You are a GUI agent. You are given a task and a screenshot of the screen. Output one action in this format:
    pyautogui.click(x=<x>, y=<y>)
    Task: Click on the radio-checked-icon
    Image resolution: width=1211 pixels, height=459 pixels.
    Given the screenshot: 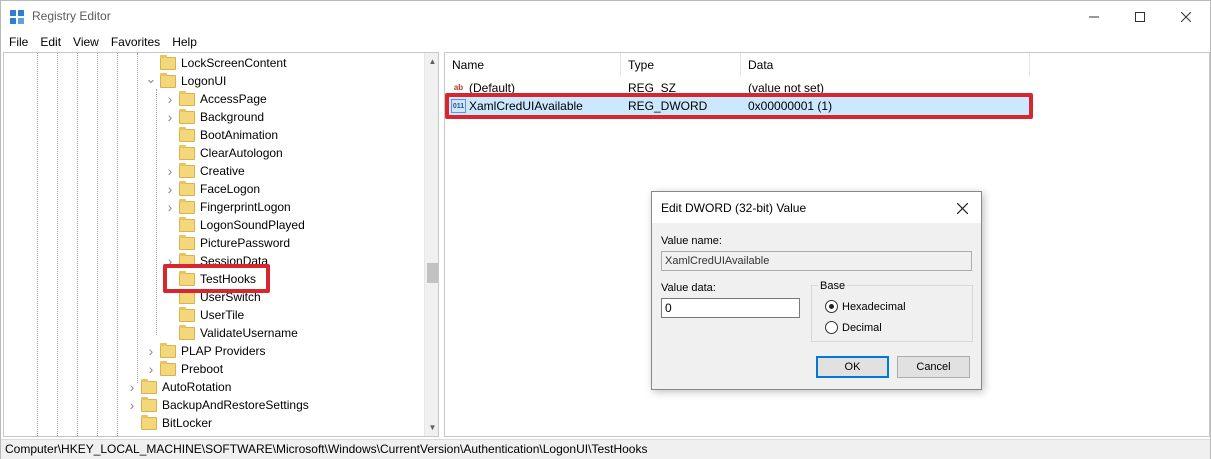 What is the action you would take?
    pyautogui.click(x=831, y=306)
    